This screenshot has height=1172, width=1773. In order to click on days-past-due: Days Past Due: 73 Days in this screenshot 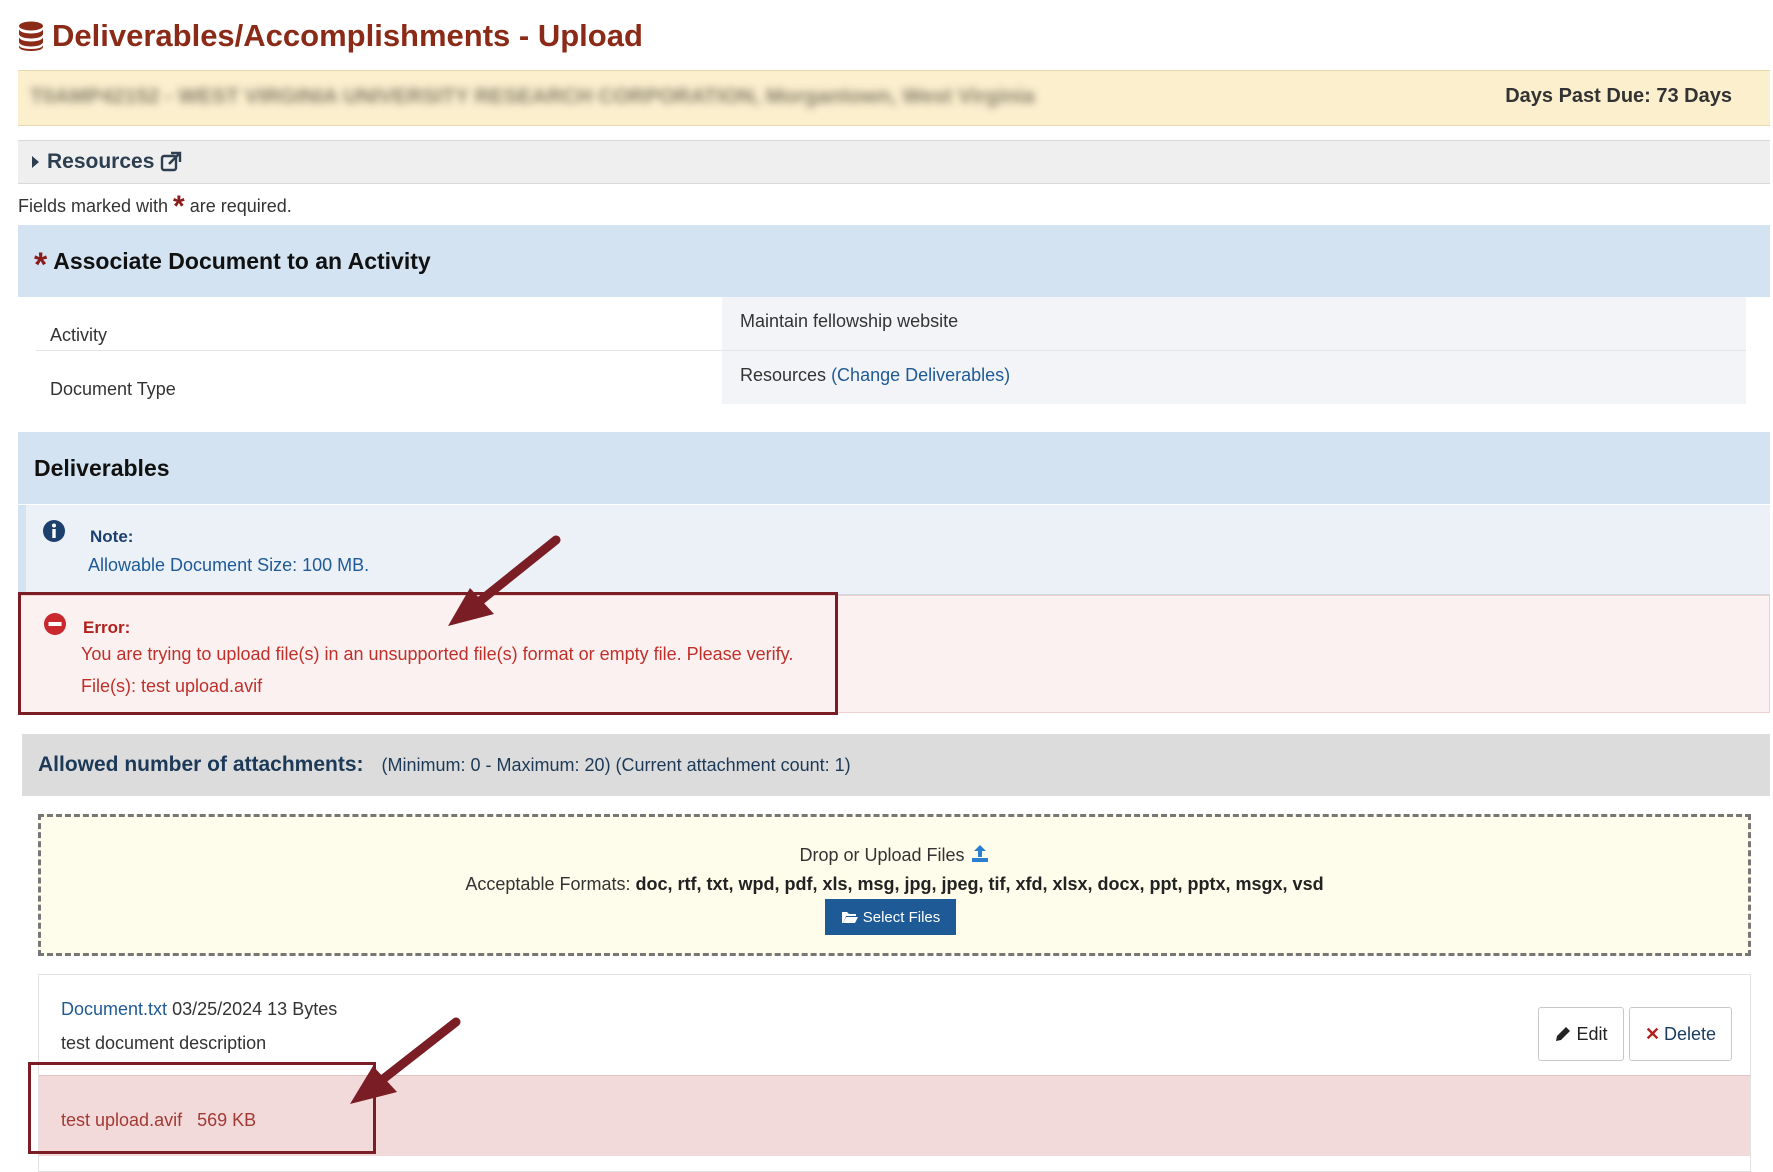, I will do `click(1618, 96)`.